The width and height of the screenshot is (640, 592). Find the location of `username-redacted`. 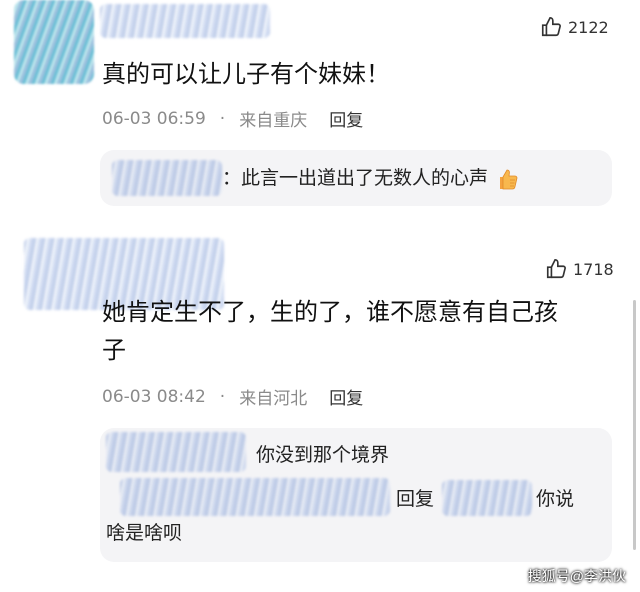

username-redacted is located at coordinates (185, 21).